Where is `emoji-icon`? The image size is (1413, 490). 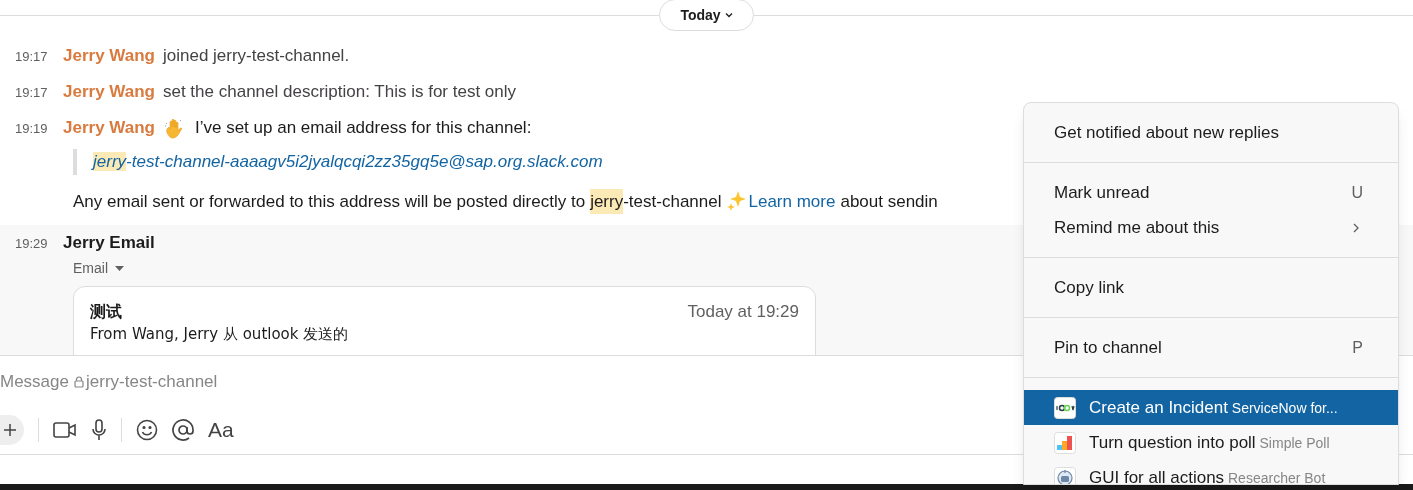 emoji-icon is located at coordinates (147, 430).